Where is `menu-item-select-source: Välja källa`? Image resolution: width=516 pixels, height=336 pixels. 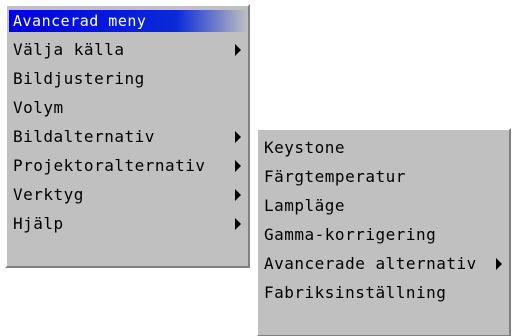 menu-item-select-source: Välja källa is located at coordinates (127, 49).